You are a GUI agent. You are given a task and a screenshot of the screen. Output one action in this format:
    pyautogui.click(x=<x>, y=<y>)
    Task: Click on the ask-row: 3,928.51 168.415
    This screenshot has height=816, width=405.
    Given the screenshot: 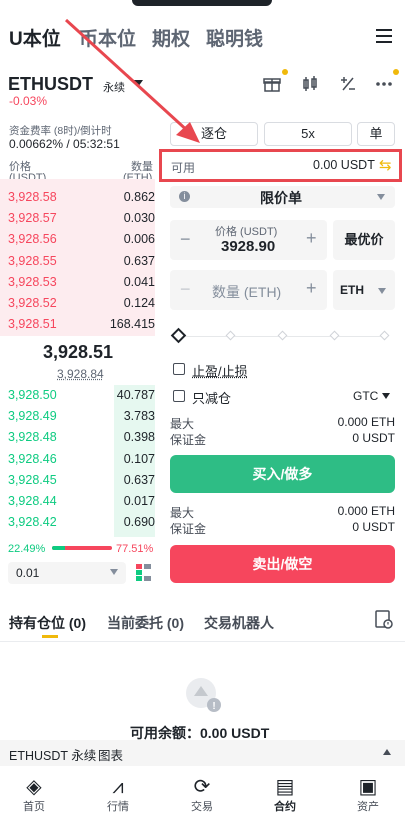 What is the action you would take?
    pyautogui.click(x=81, y=324)
    